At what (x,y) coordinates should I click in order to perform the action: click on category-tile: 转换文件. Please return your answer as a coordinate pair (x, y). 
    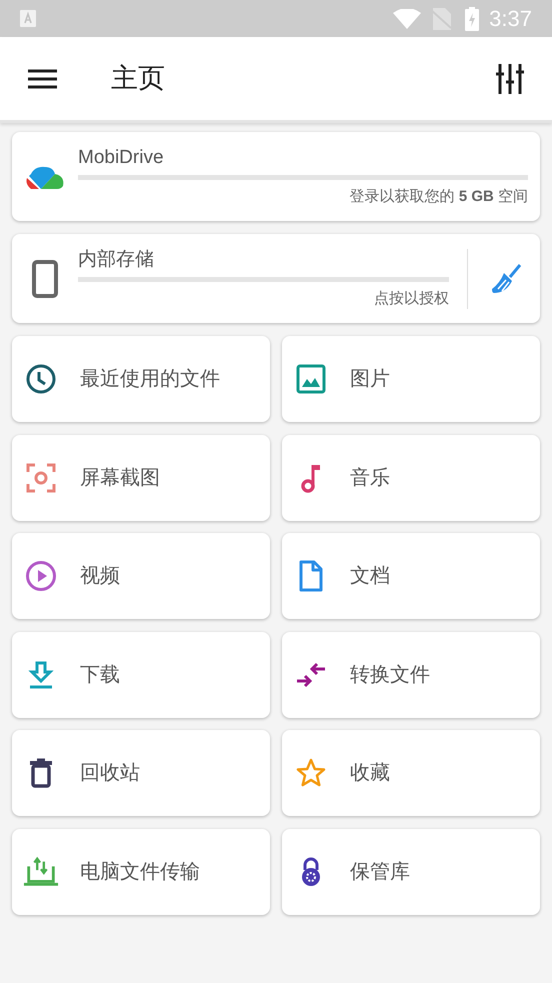
    Looking at the image, I should click on (411, 675).